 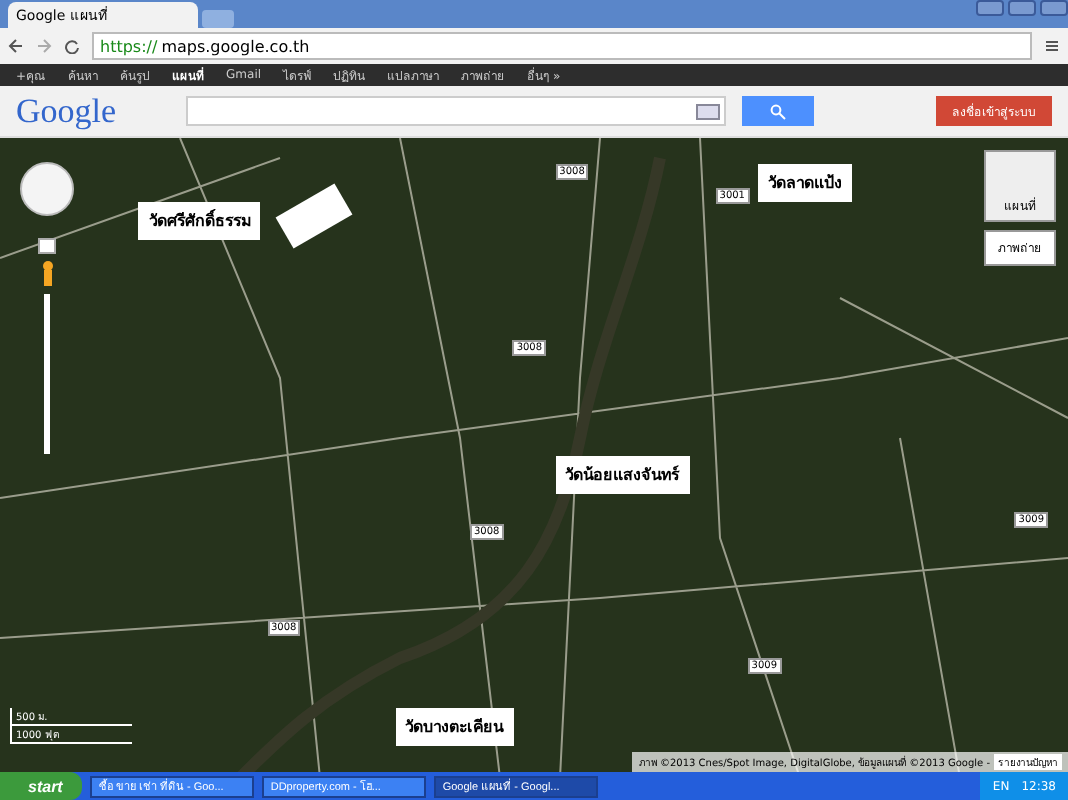 What do you see at coordinates (805, 182) in the screenshot?
I see `place-label: วัดลาดแป้ง` at bounding box center [805, 182].